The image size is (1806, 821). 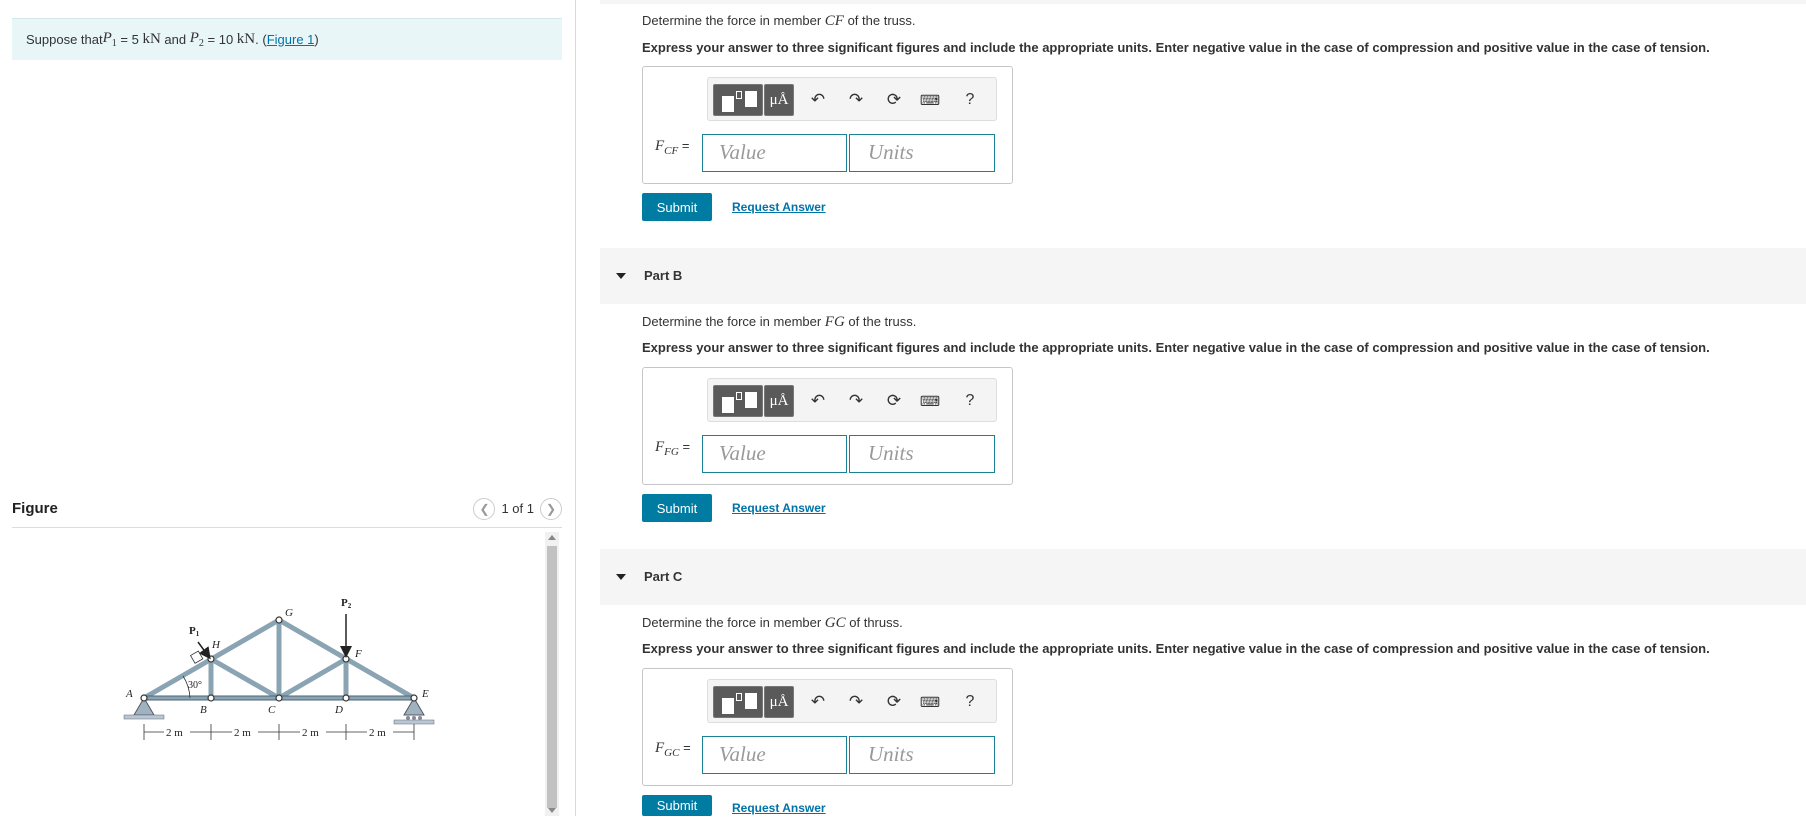 I want to click on dim-1: 2 m, so click(x=174, y=733).